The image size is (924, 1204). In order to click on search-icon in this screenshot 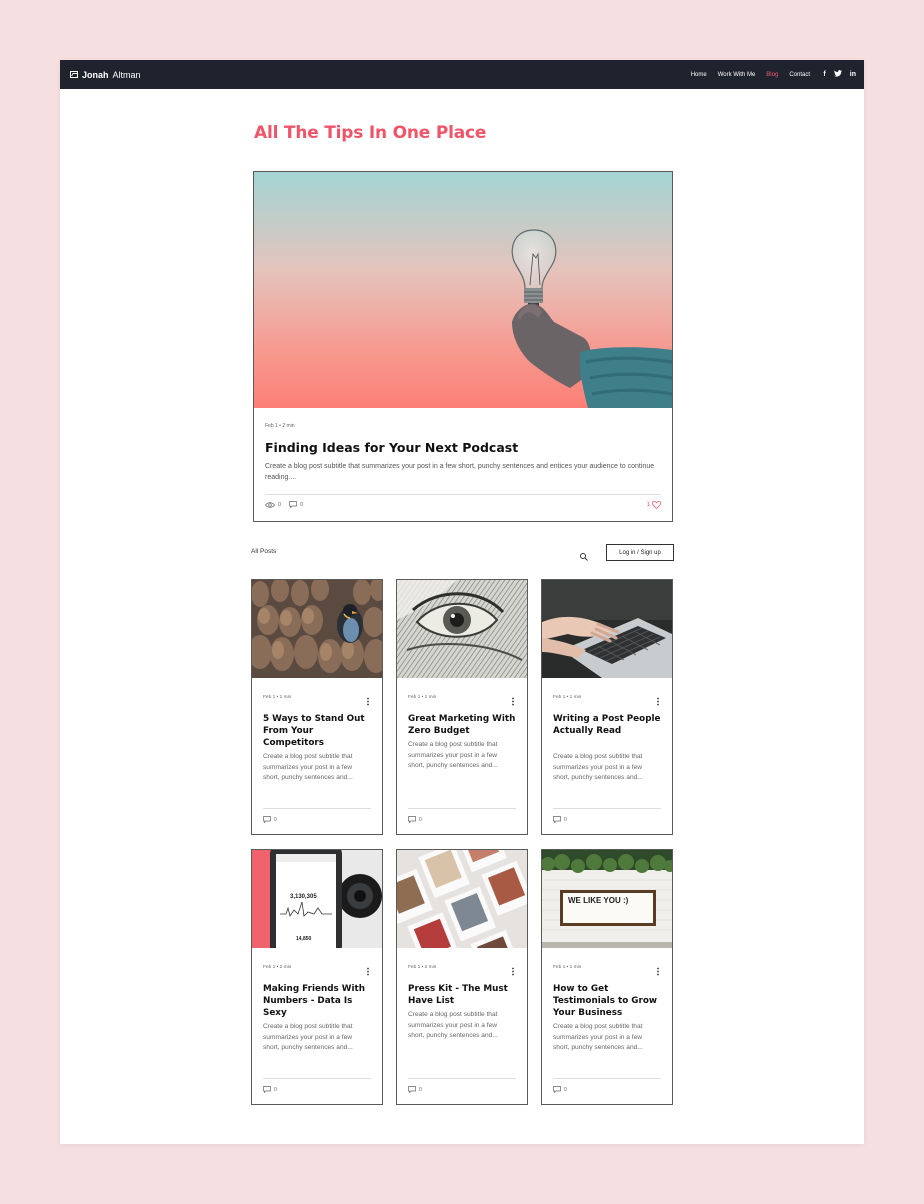, I will do `click(584, 555)`.